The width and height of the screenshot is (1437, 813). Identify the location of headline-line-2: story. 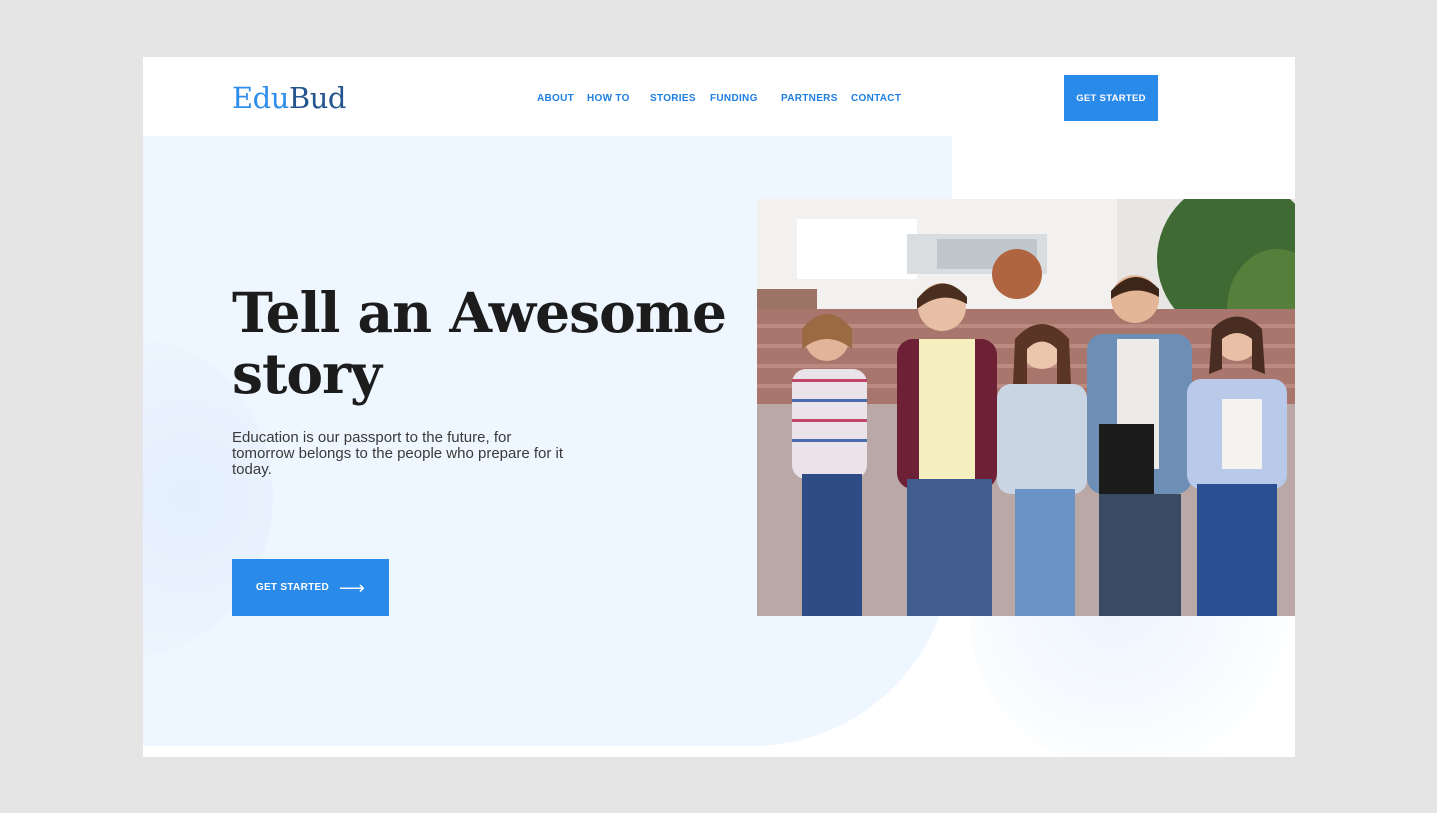
(307, 373).